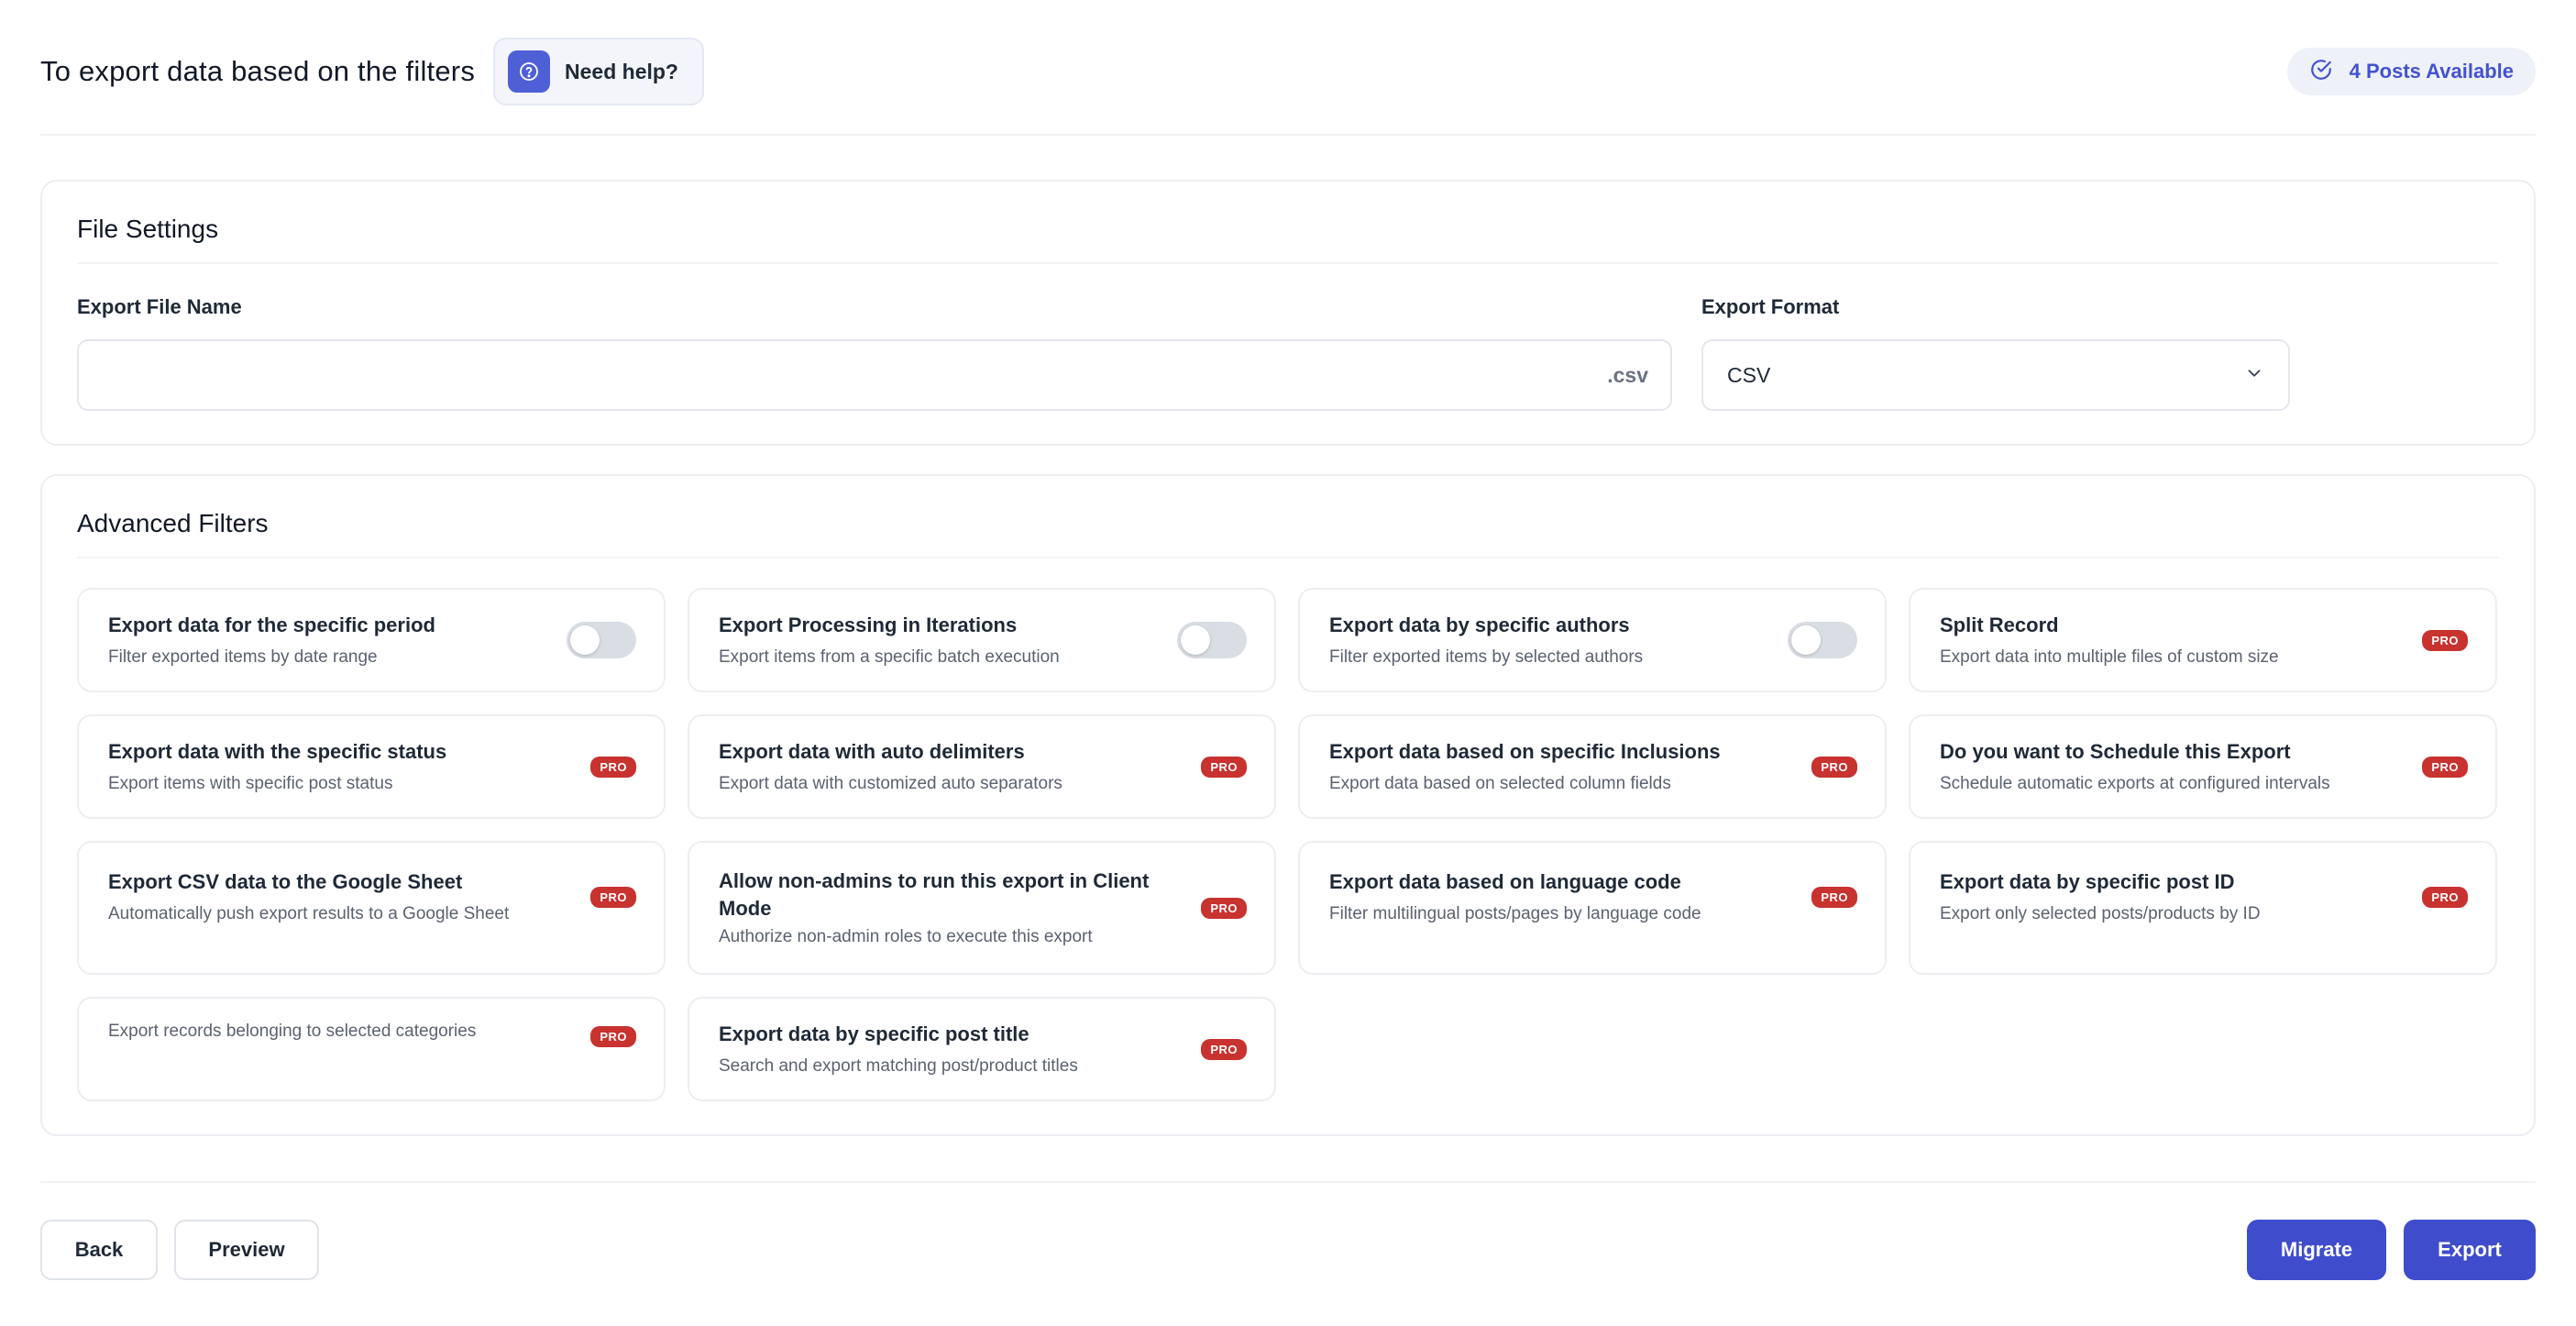 The image size is (2576, 1326). I want to click on posts-available-label: 4 Posts Available, so click(2431, 71).